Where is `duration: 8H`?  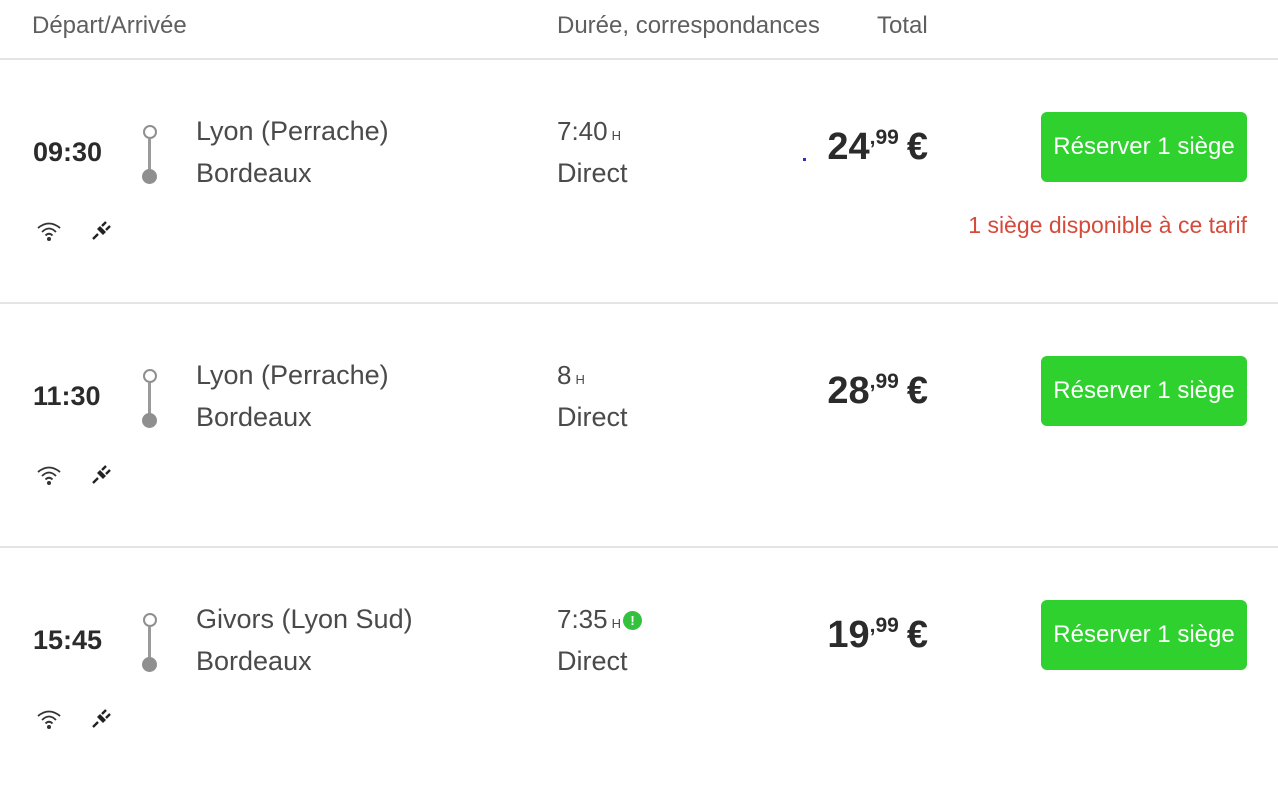
duration: 8H is located at coordinates (571, 375).